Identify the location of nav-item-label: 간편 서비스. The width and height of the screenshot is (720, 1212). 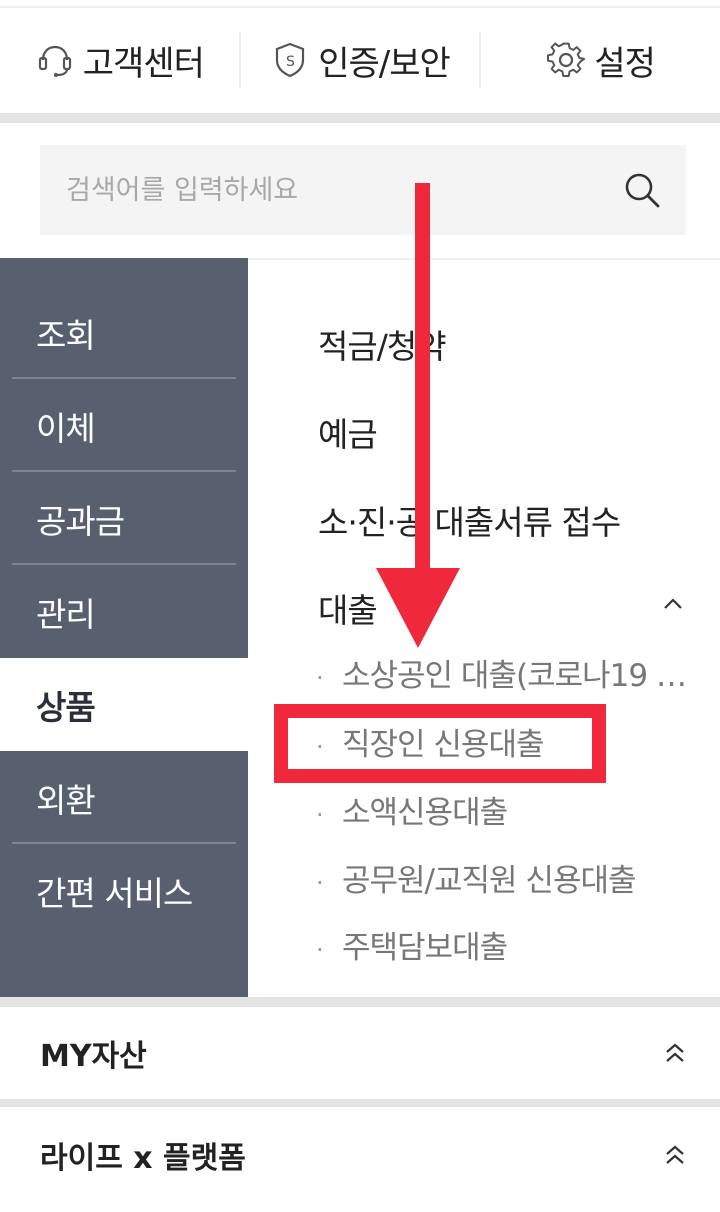
(114, 893).